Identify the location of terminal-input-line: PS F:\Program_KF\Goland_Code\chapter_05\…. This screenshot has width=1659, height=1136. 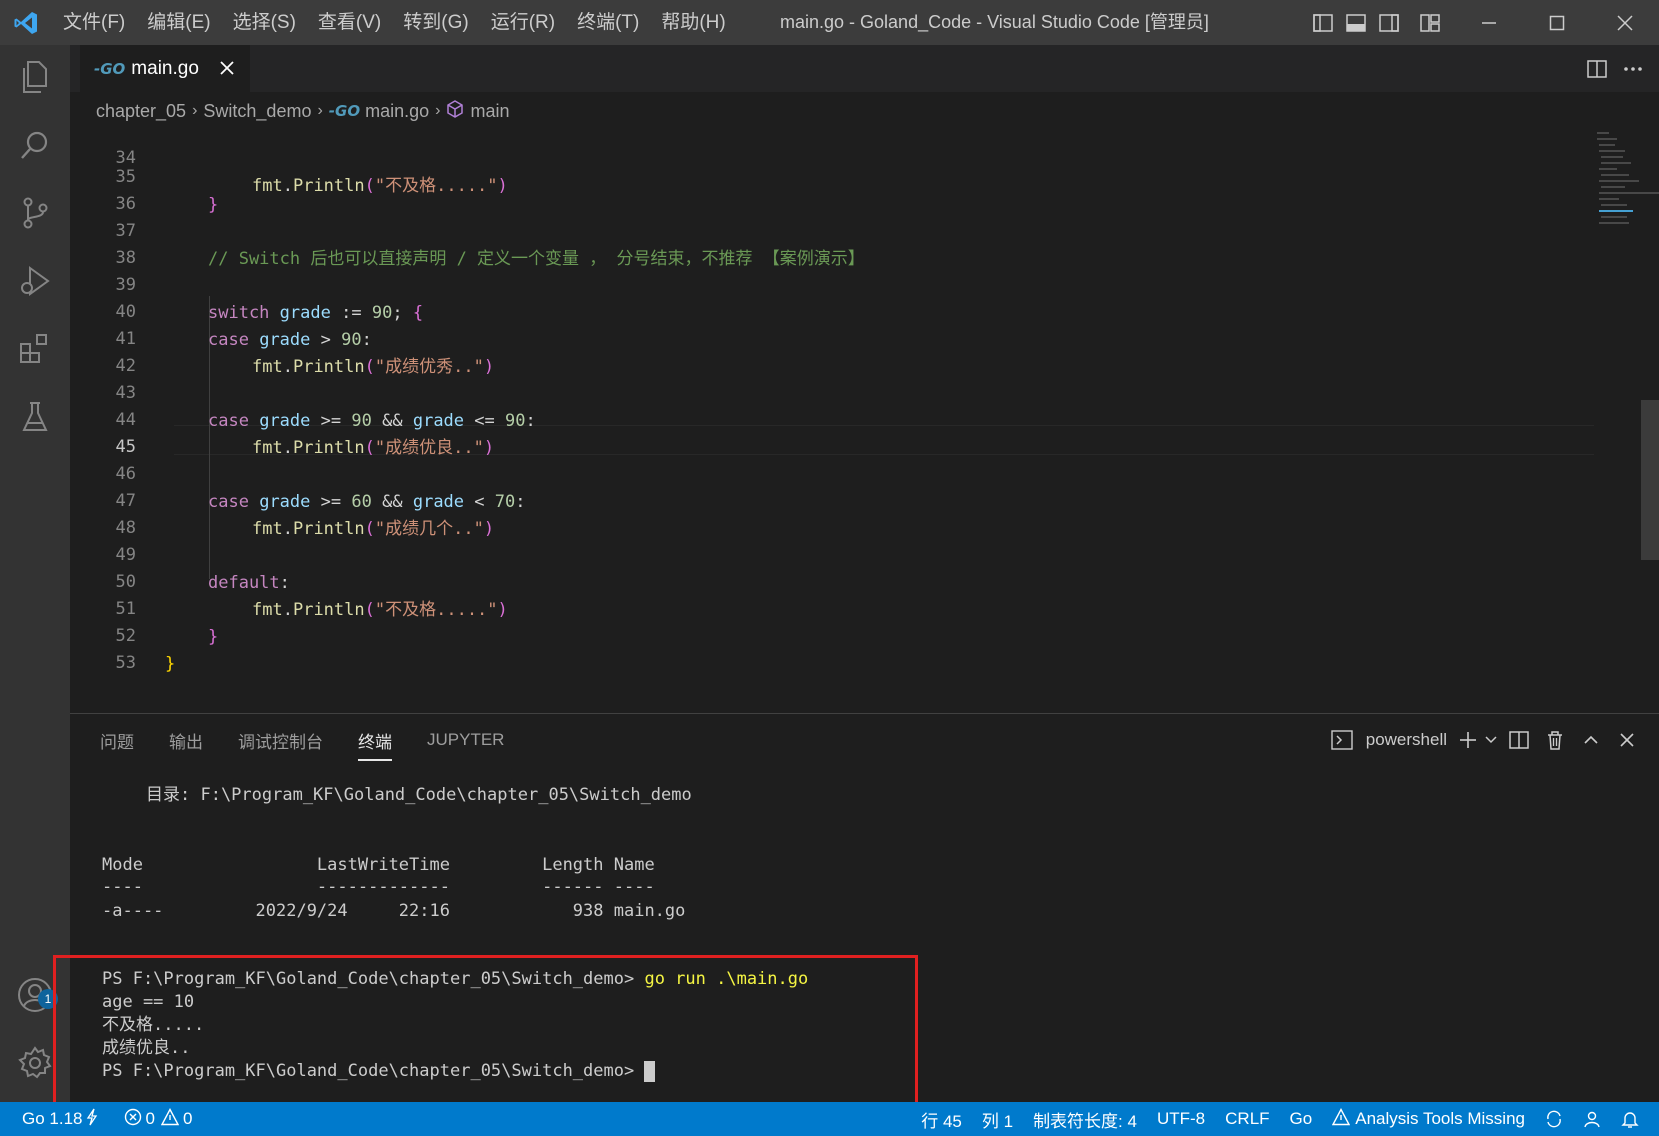
(379, 1071).